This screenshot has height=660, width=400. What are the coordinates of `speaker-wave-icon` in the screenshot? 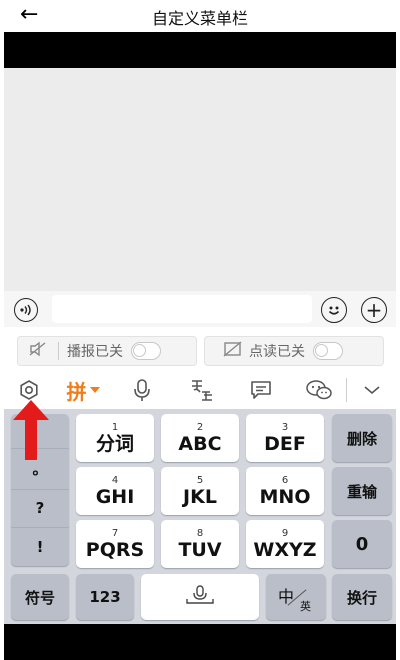 It's located at (26, 310).